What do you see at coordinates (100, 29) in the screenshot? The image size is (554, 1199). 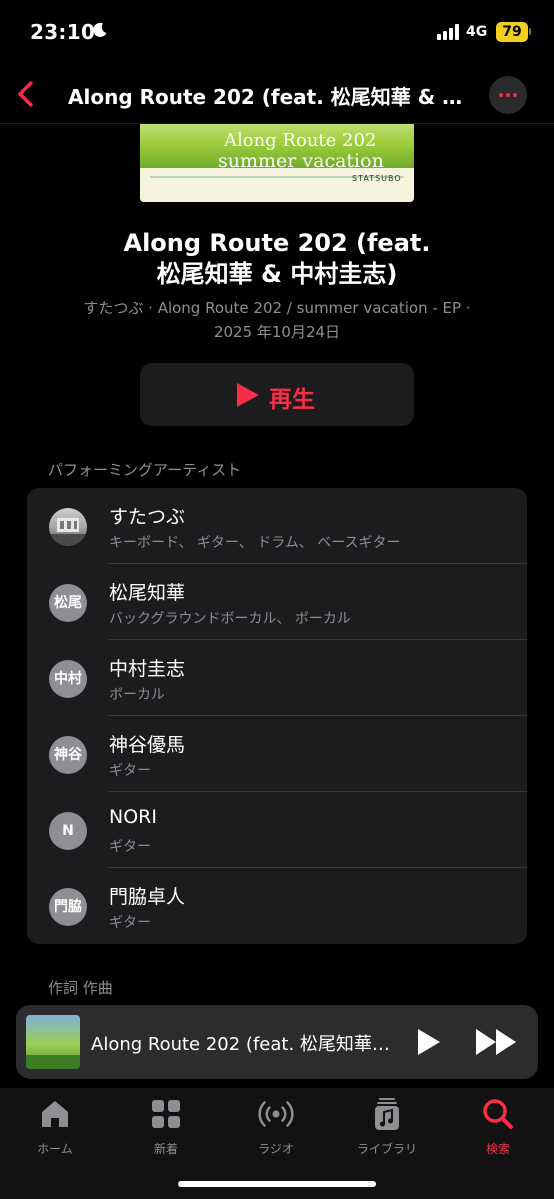 I see `moon-icon` at bounding box center [100, 29].